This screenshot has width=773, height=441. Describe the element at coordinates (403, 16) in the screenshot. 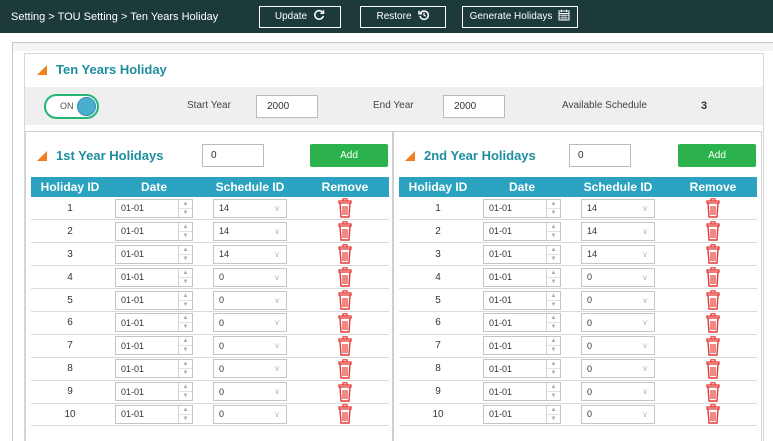

I see `restore-button: Restore` at that location.